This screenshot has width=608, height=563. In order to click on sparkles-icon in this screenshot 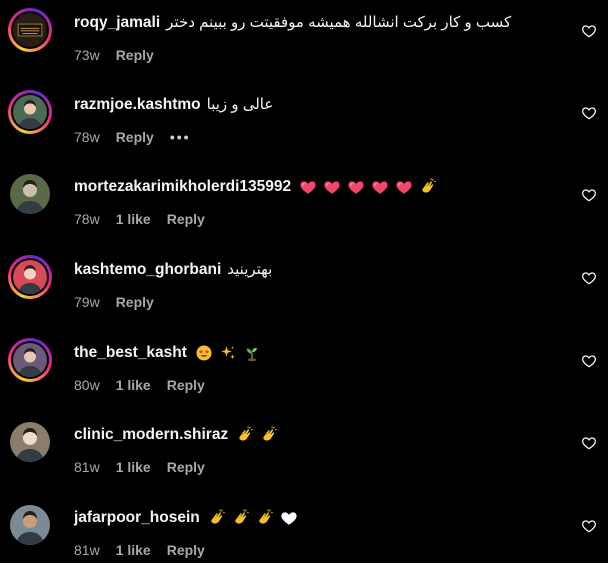, I will do `click(228, 353)`.